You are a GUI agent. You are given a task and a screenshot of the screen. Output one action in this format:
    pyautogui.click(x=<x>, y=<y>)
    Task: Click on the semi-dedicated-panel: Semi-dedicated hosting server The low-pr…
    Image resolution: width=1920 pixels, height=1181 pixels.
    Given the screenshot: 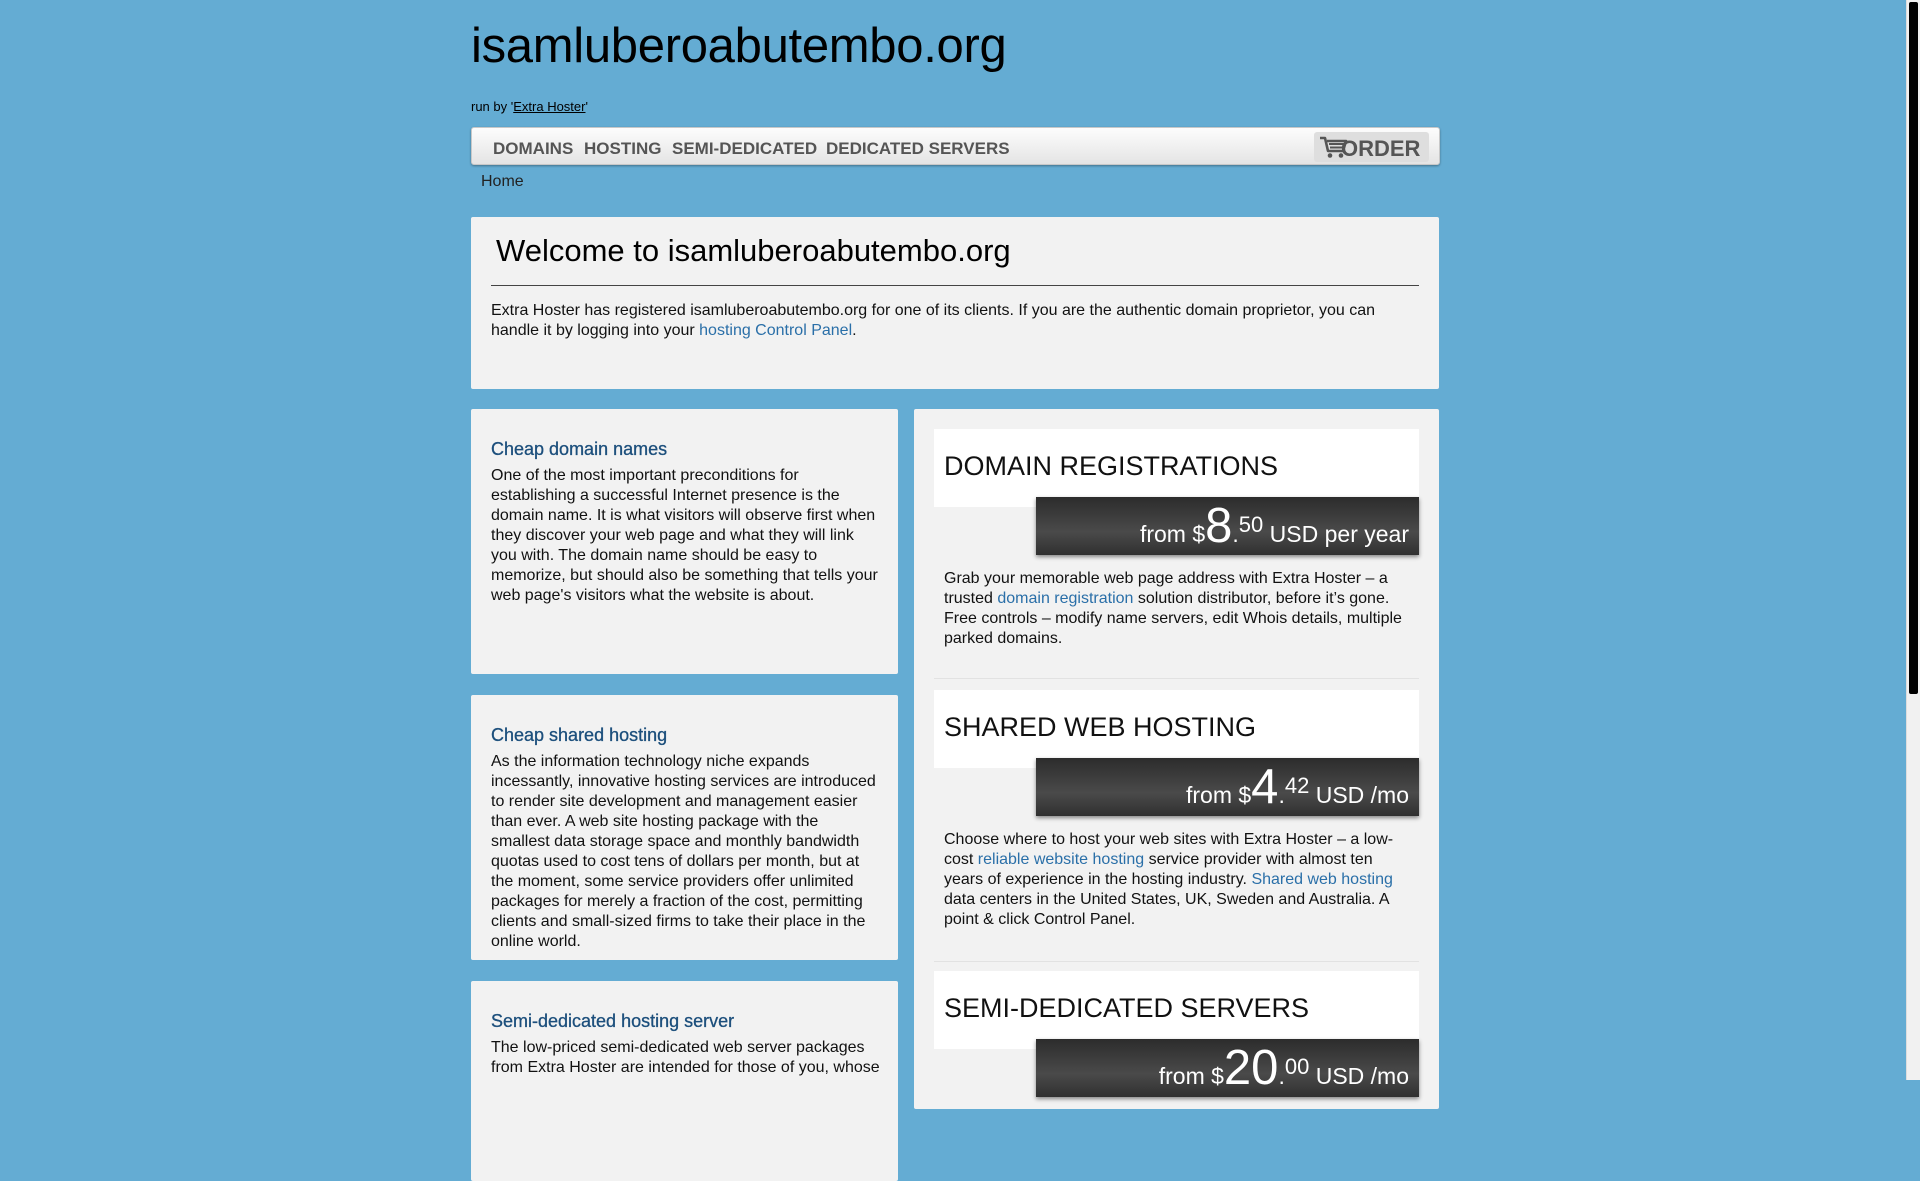 What is the action you would take?
    pyautogui.click(x=684, y=1081)
    